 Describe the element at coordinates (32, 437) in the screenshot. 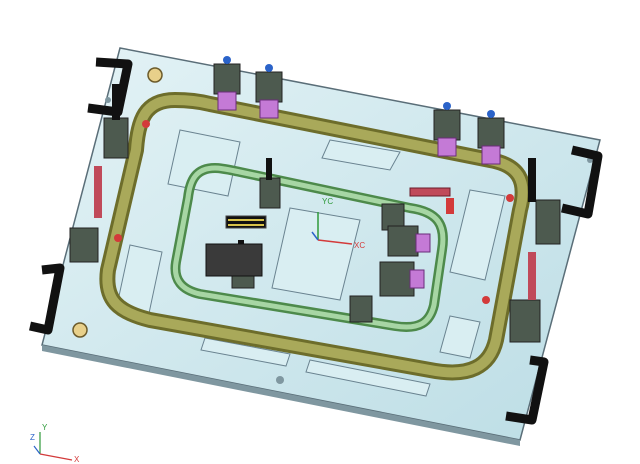

I see `global-z-label: Z` at that location.